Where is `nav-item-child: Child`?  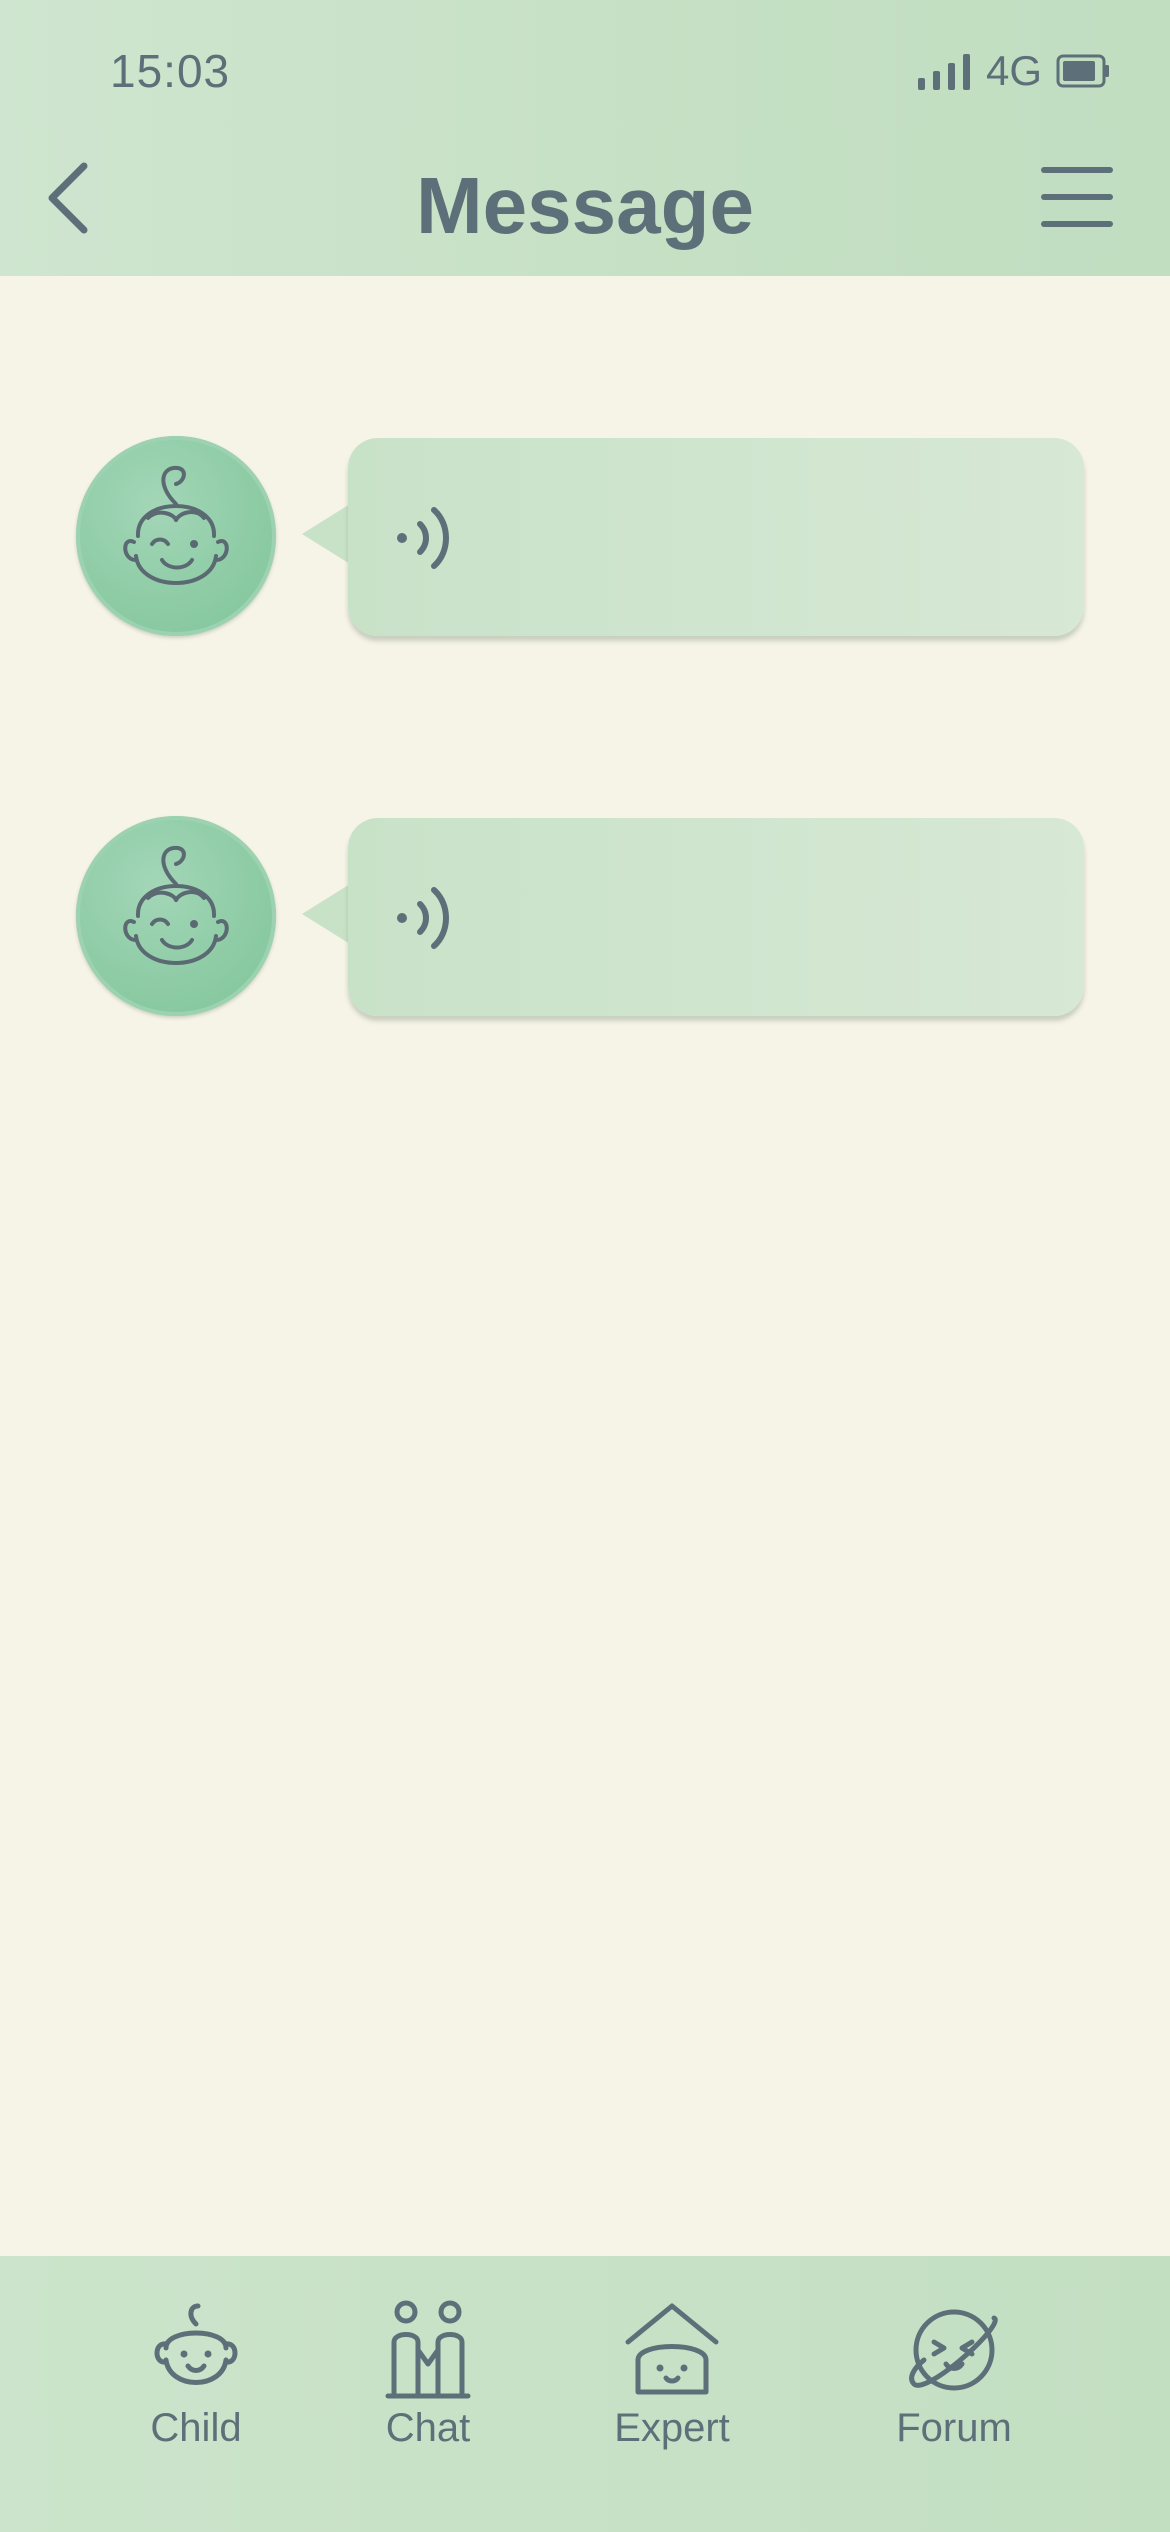
nav-item-child: Child is located at coordinates (196, 2398).